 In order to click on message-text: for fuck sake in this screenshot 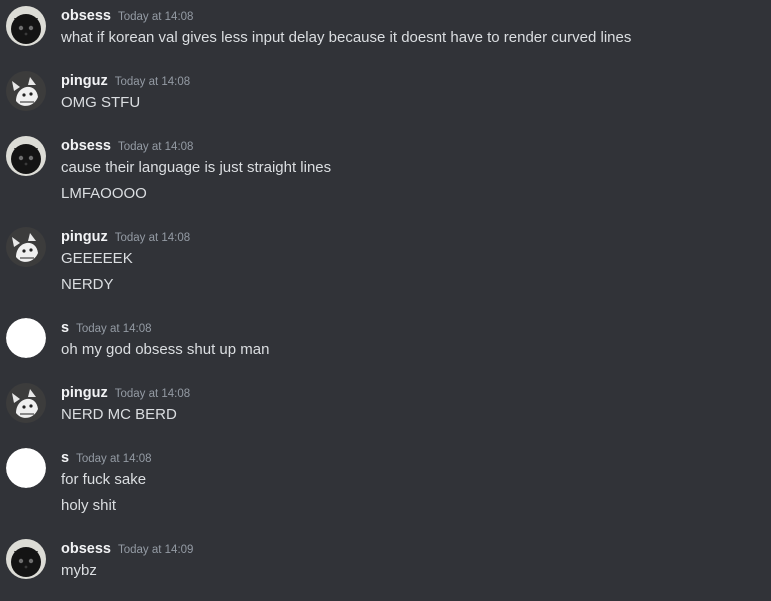, I will do `click(104, 479)`.